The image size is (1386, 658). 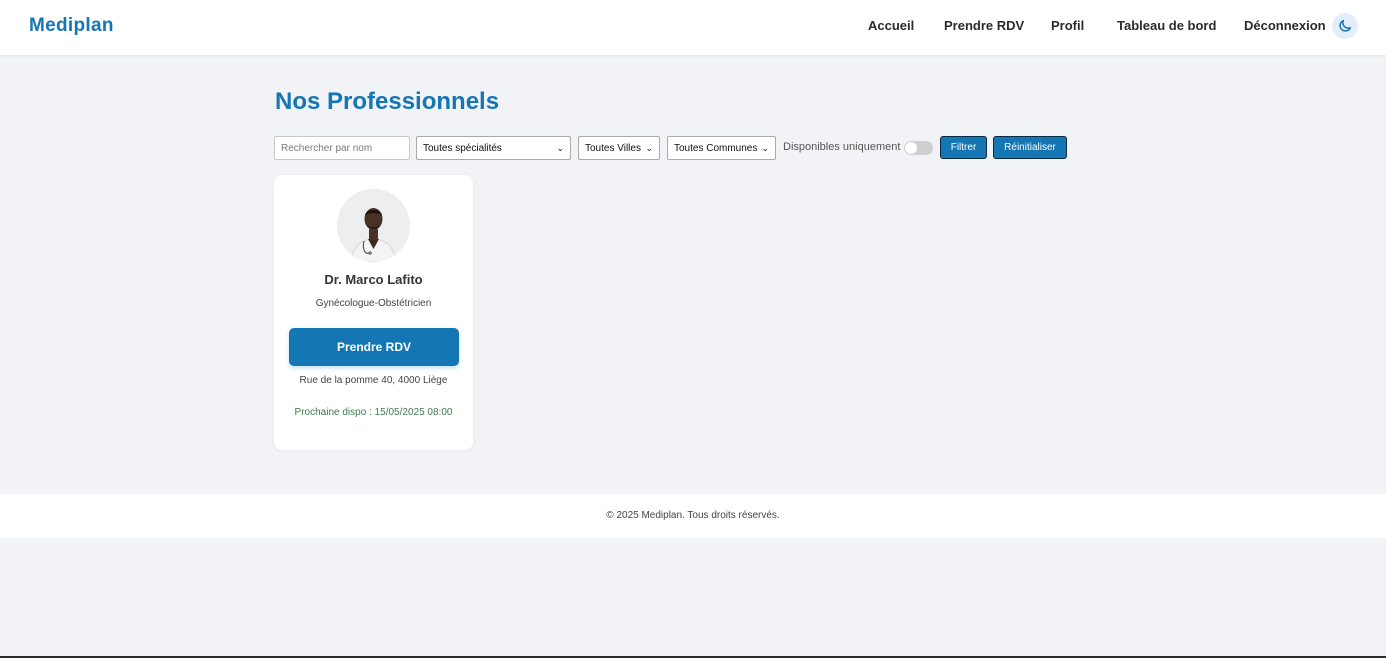 I want to click on page-title: Nos Professionnels, so click(x=387, y=101).